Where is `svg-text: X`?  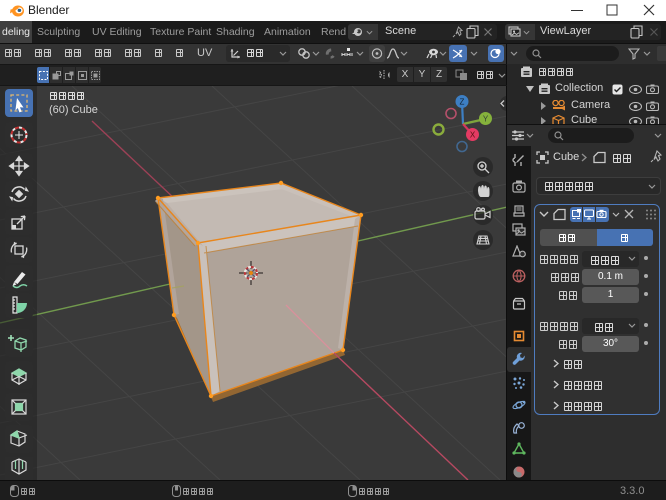 svg-text: X is located at coordinates (473, 135).